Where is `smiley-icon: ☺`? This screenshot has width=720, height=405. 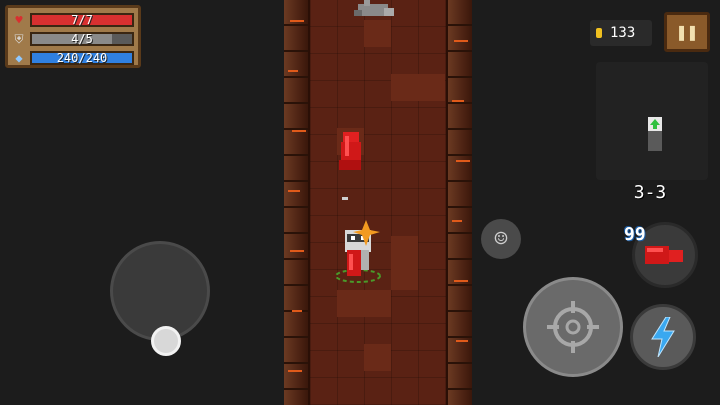
smiley-icon: ☺ is located at coordinates (501, 239).